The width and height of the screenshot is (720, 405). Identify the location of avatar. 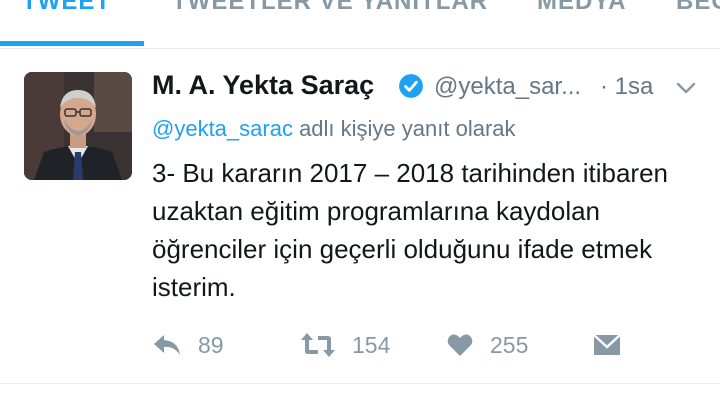
(78, 126).